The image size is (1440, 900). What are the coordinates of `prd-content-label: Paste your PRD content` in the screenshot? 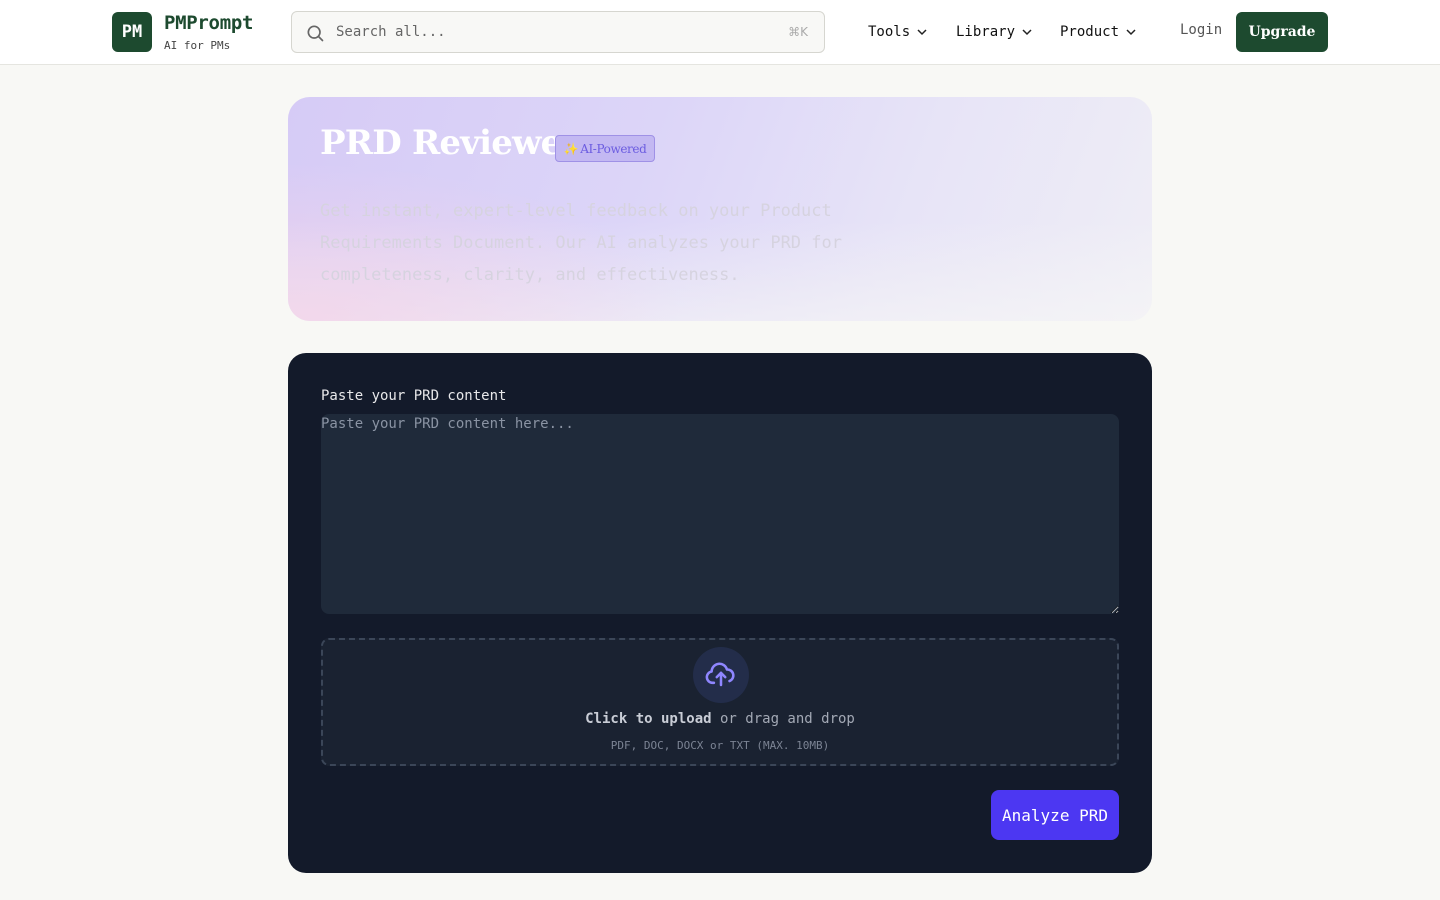 It's located at (414, 396).